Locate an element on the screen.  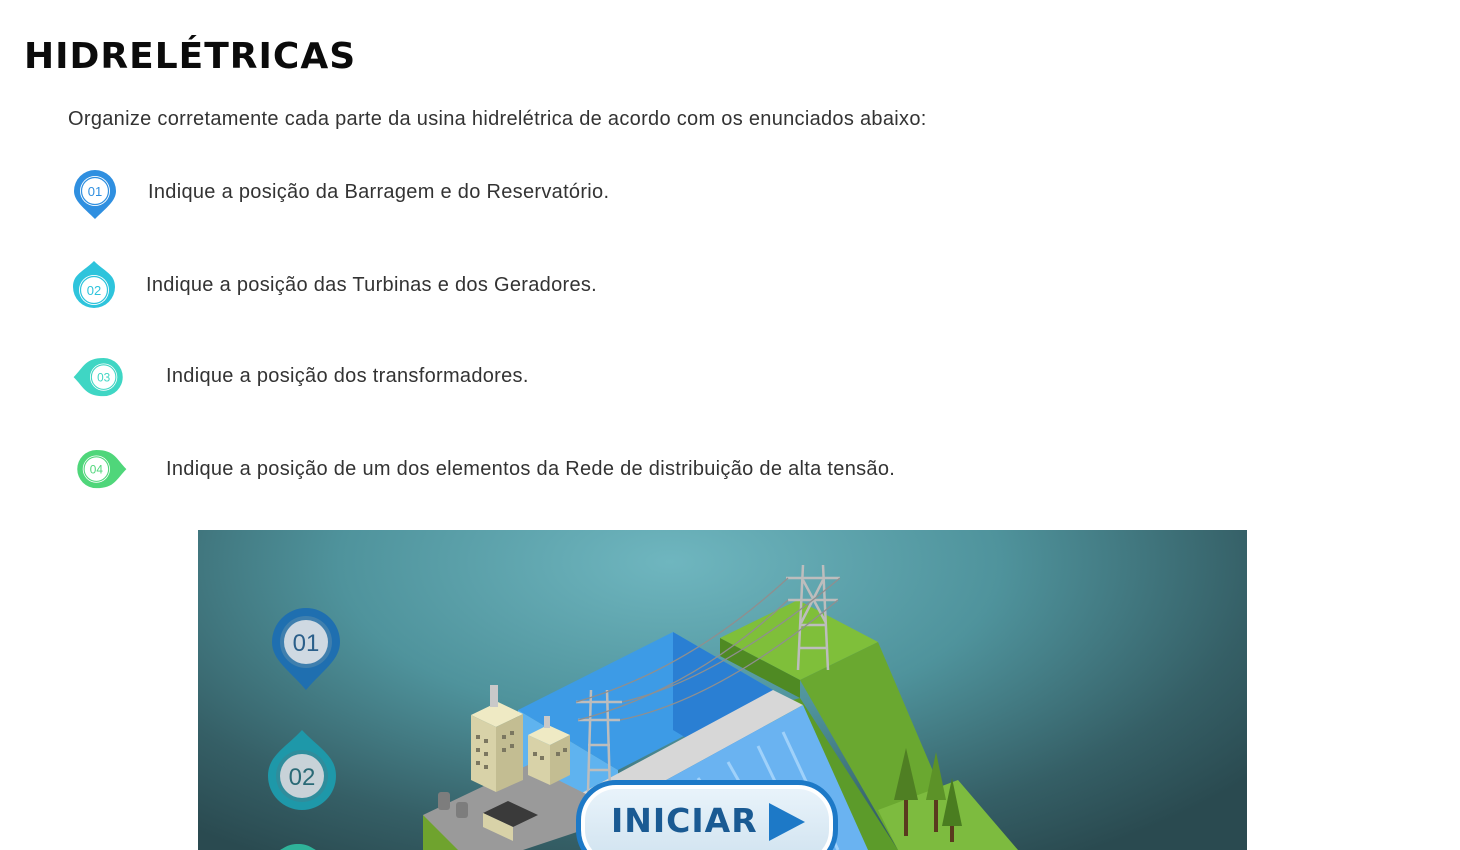
page-title: HIDRELÉTRICAS is located at coordinates (190, 56).